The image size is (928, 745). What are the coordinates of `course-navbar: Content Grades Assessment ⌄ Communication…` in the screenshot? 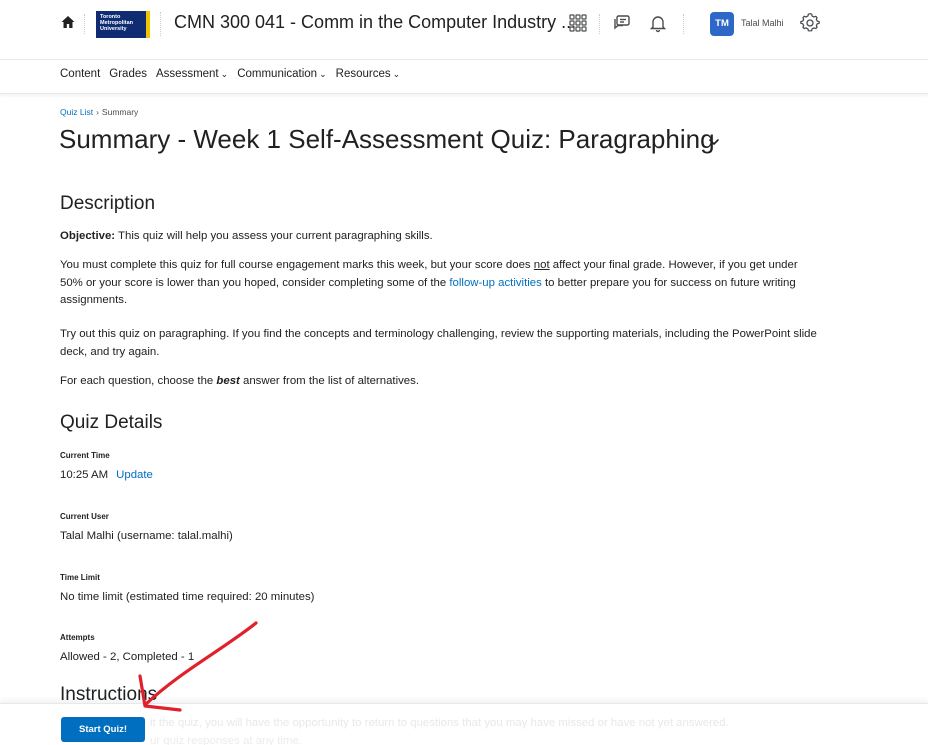 It's located at (464, 77).